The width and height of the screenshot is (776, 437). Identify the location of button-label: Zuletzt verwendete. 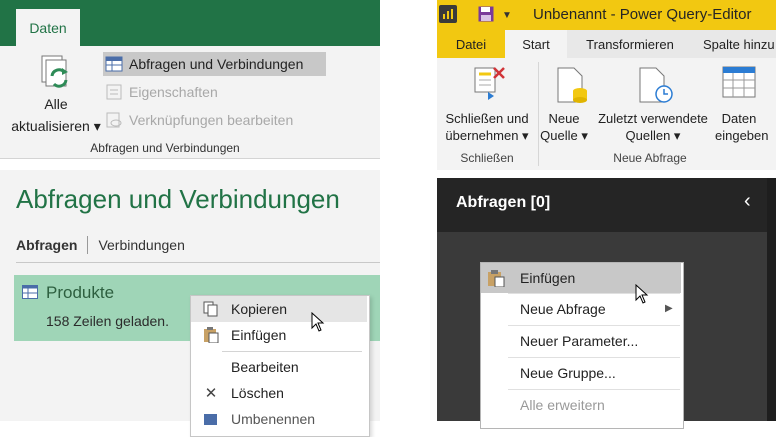
(653, 118).